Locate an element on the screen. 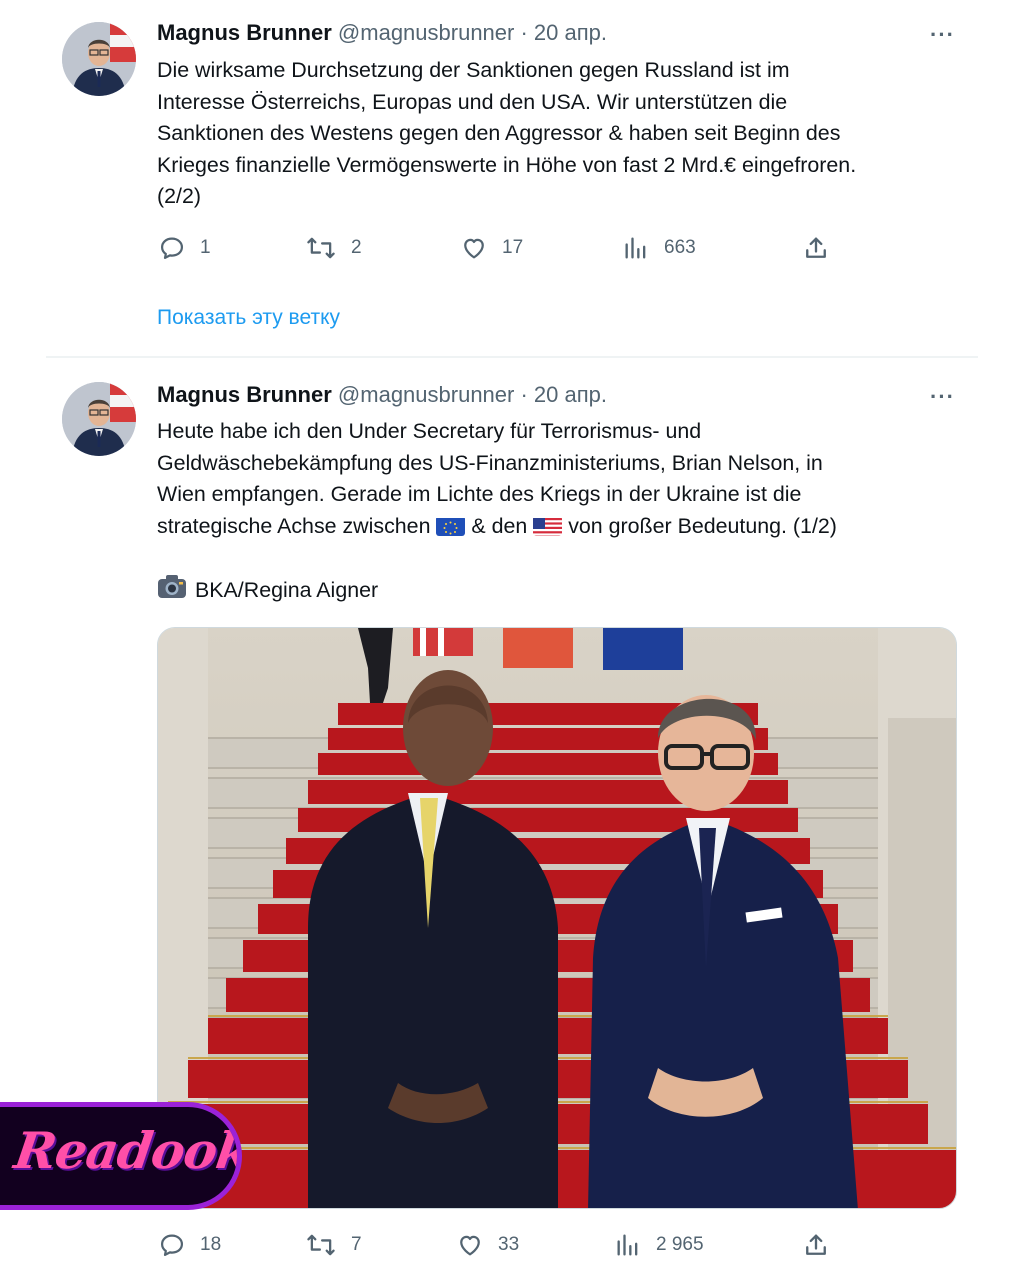 Image resolution: width=1024 pixels, height=1280 pixels. tweet-actions: 1 2 17 663 is located at coordinates (512, 248).